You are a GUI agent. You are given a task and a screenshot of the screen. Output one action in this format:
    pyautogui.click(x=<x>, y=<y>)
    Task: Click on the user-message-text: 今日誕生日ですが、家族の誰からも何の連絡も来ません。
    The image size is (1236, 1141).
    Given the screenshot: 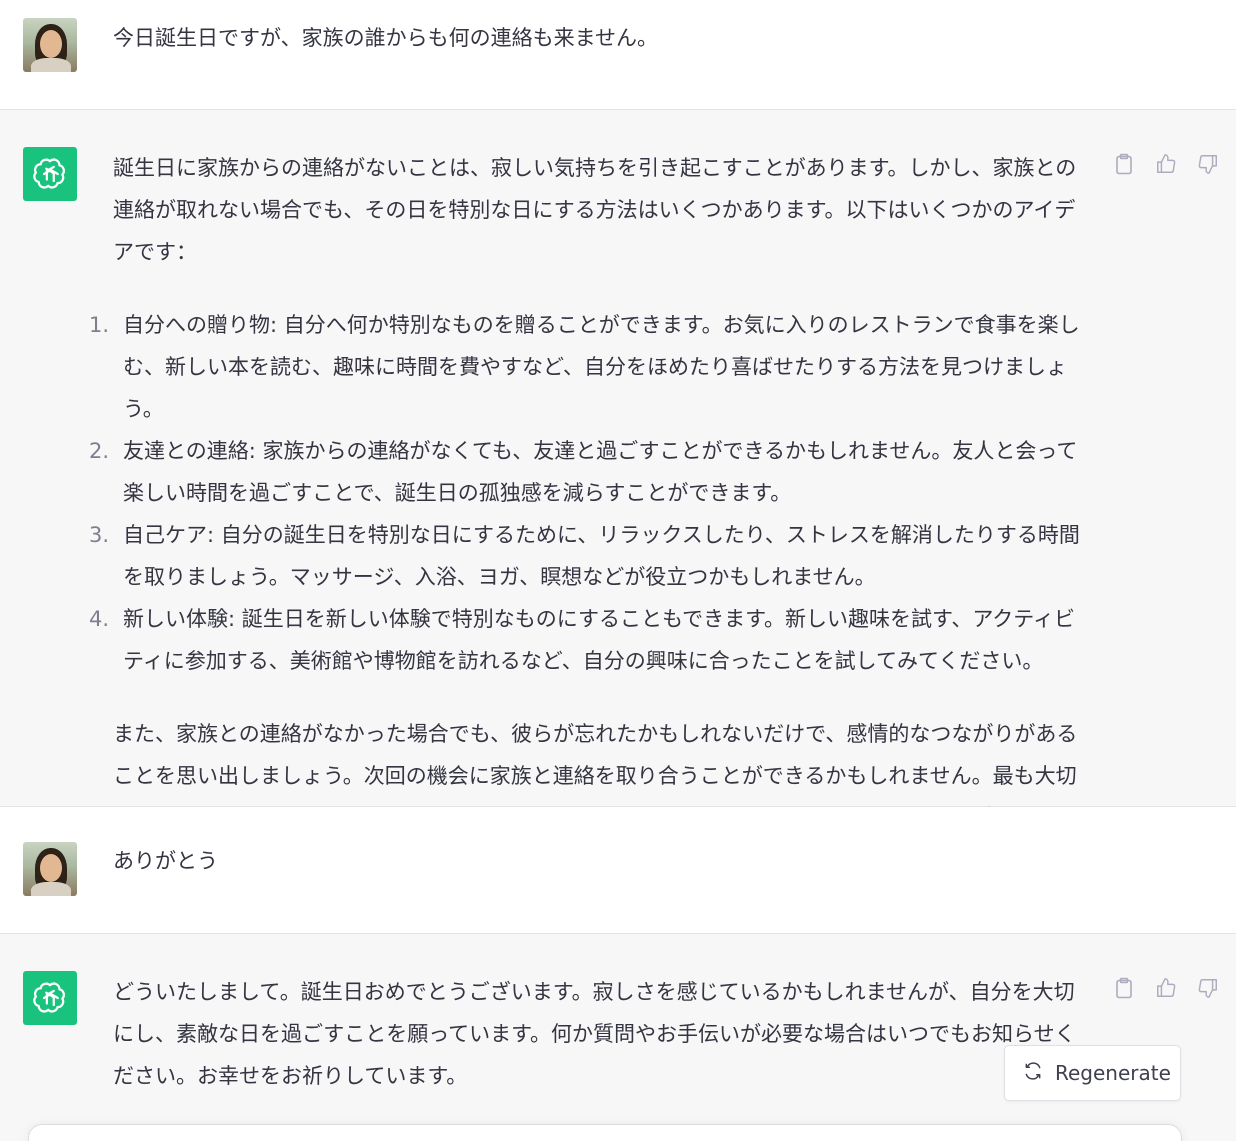 What is the action you would take?
    pyautogui.click(x=600, y=38)
    